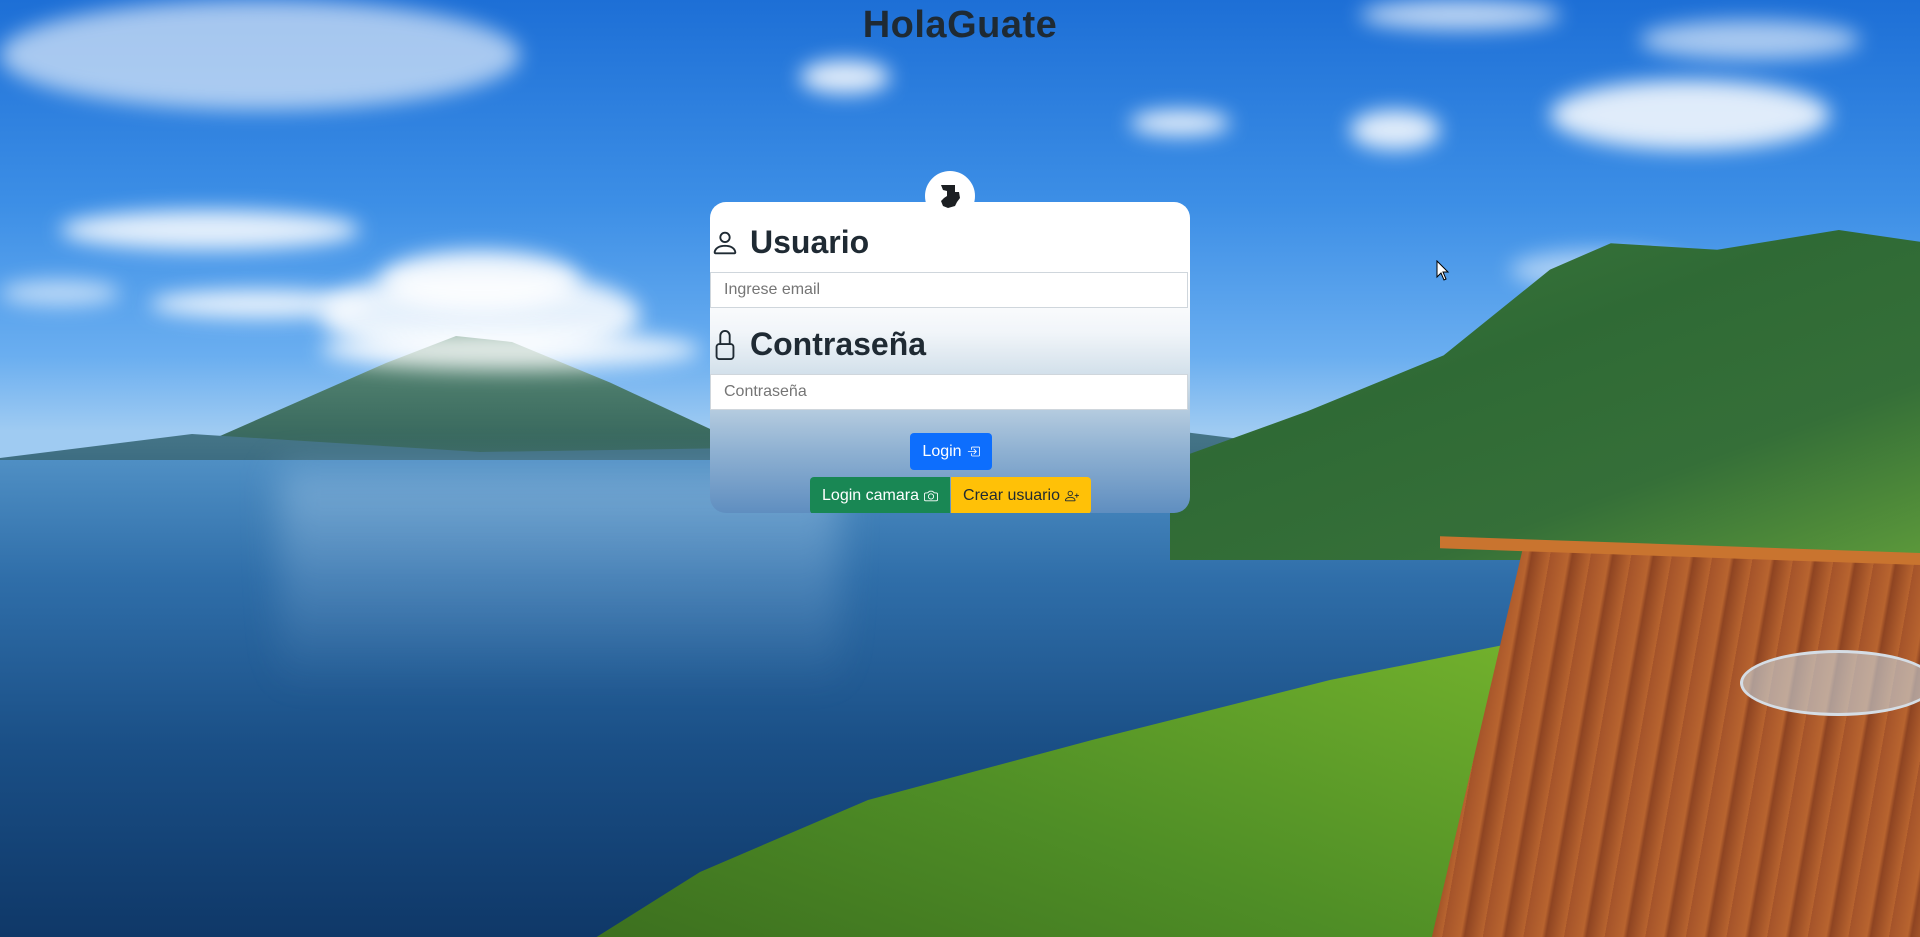 This screenshot has height=937, width=1920. I want to click on lock-icon, so click(725, 344).